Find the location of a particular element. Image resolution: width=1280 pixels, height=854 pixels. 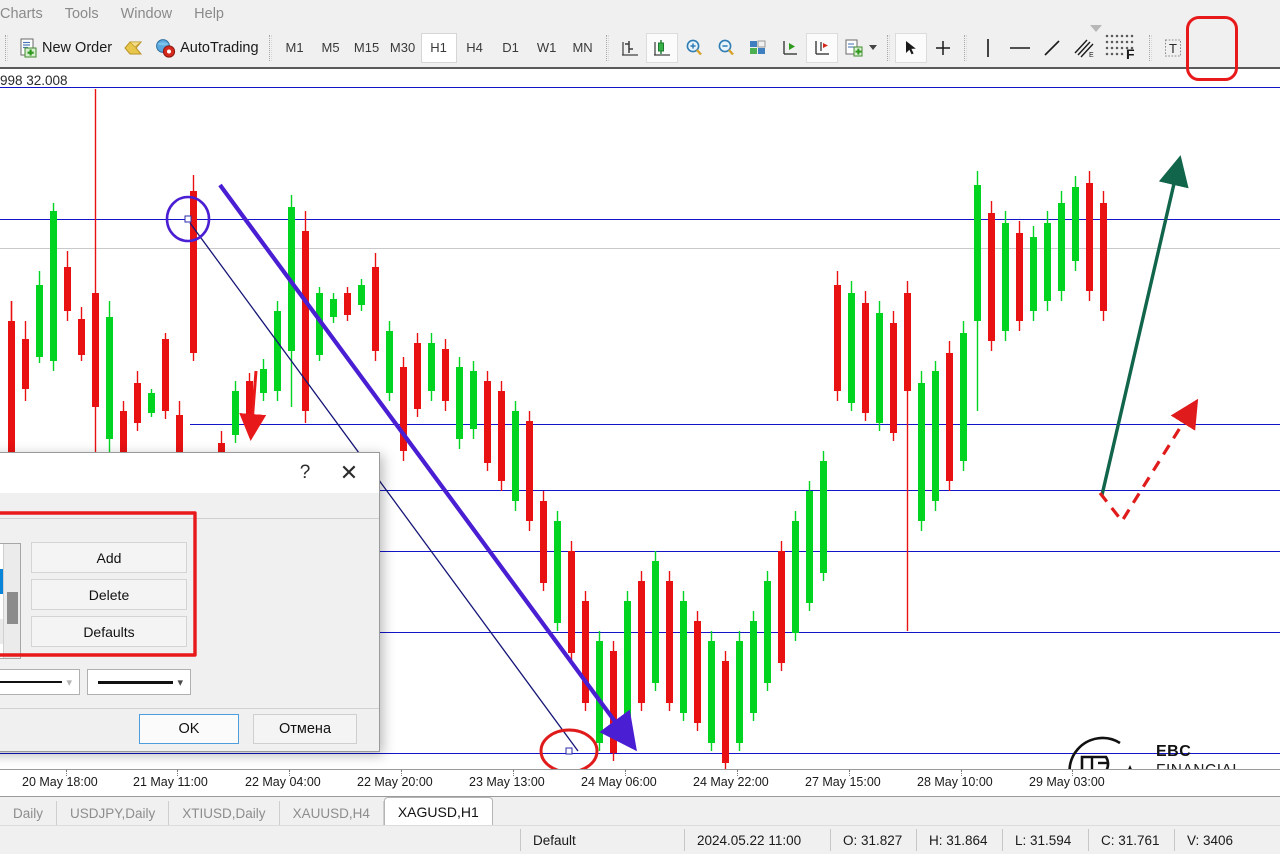

data-window-icon is located at coordinates (758, 48).